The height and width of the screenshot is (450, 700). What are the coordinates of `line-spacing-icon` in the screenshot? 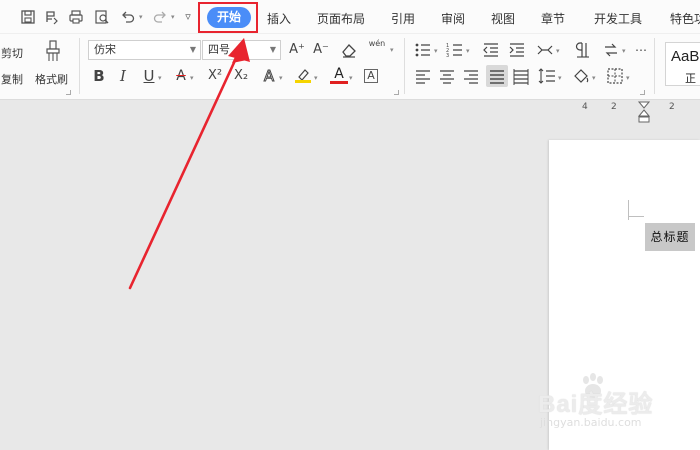 It's located at (547, 76).